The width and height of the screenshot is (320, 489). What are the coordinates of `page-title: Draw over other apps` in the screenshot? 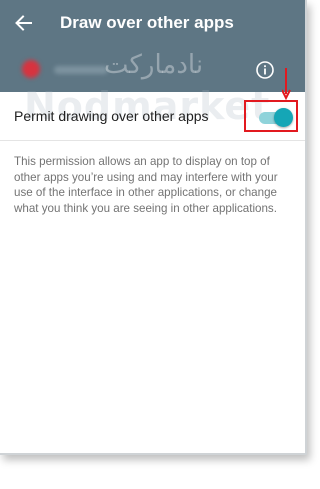 It's located at (147, 22).